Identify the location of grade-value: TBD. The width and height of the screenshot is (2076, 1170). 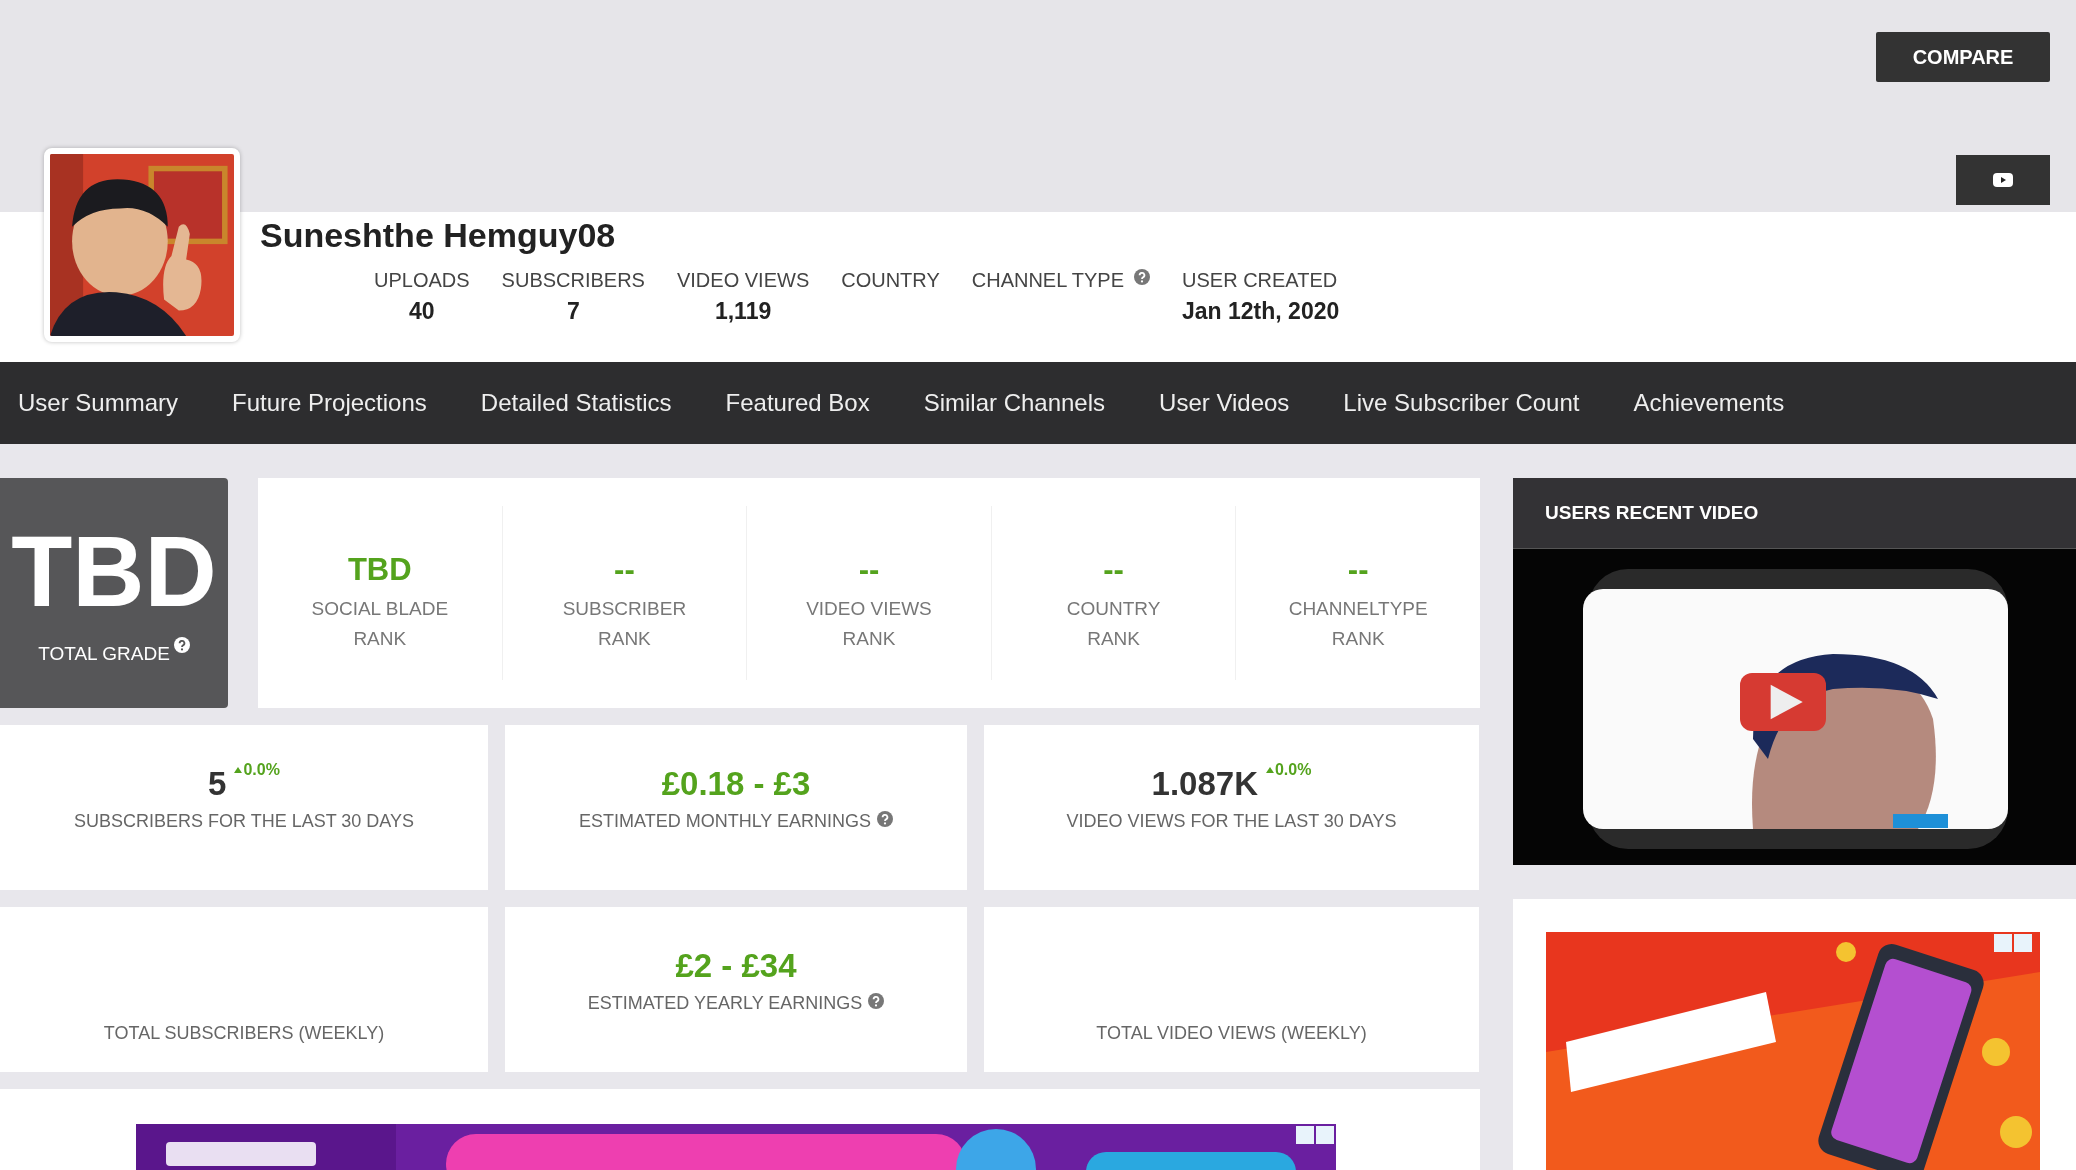
(114, 571).